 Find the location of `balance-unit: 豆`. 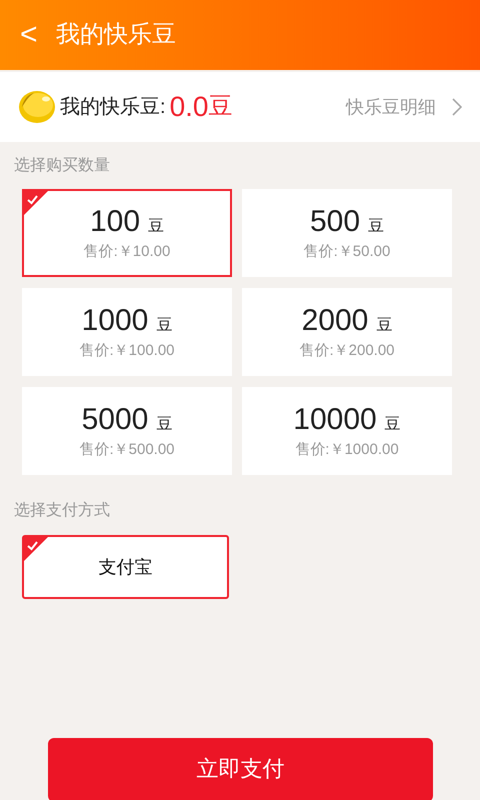

balance-unit: 豆 is located at coordinates (220, 107).